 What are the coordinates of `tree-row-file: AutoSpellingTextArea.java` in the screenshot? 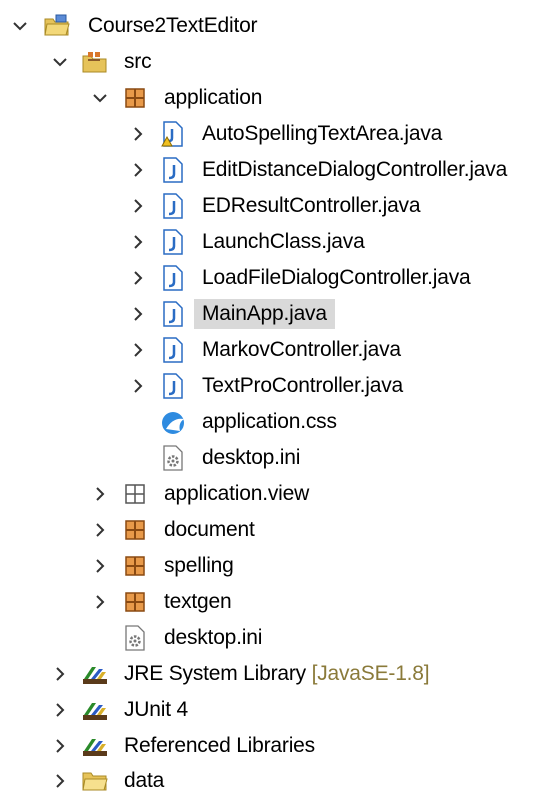 It's located at (277, 134).